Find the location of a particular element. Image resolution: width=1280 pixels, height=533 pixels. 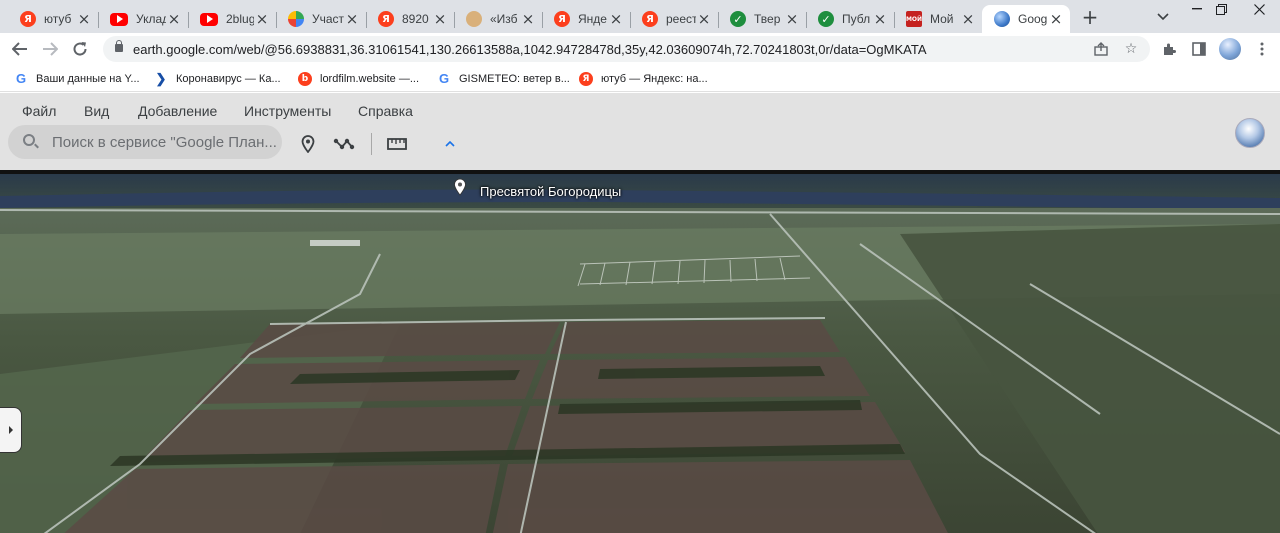

menu-add: Добавление is located at coordinates (177, 111).